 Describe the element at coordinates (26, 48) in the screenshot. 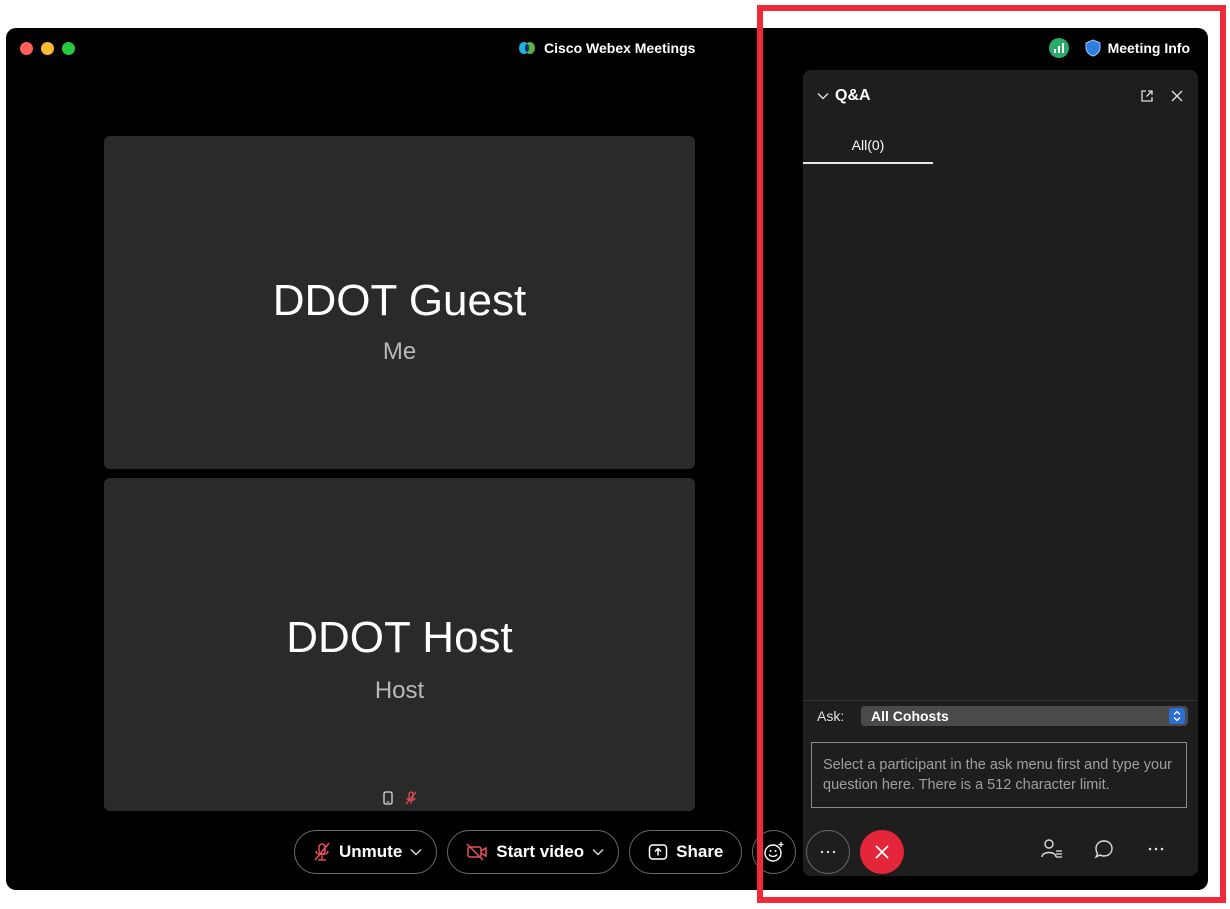

I see `close-window-button` at that location.